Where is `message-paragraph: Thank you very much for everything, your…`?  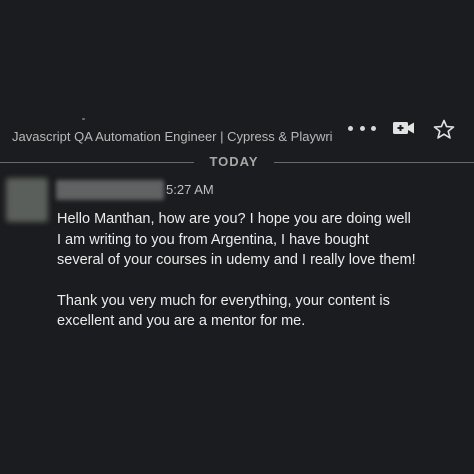
message-paragraph: Thank you very much for everything, your… is located at coordinates (223, 311).